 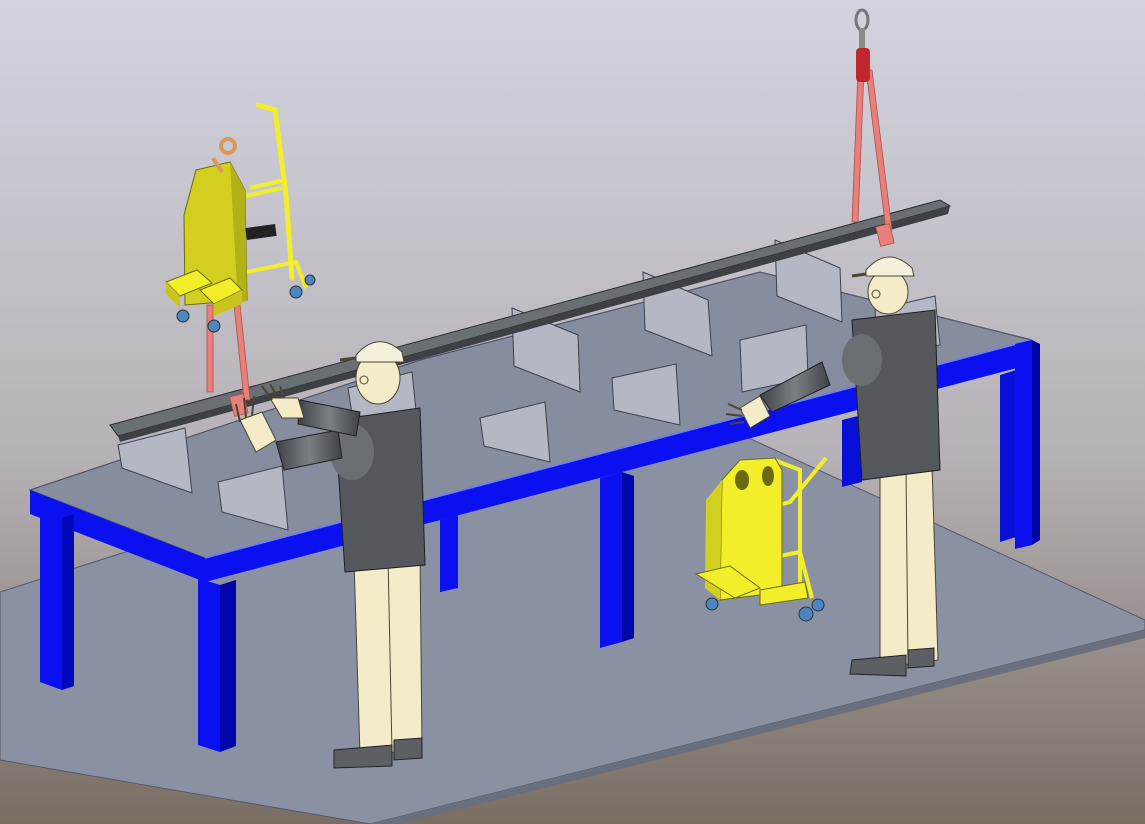 What do you see at coordinates (617, 560) in the screenshot?
I see `table-leg-front-mid2` at bounding box center [617, 560].